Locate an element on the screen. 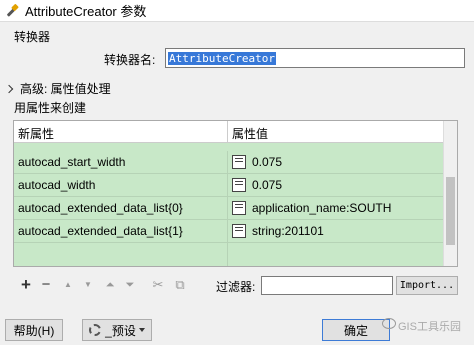 The height and width of the screenshot is (345, 474). add-icon: + is located at coordinates (26, 285).